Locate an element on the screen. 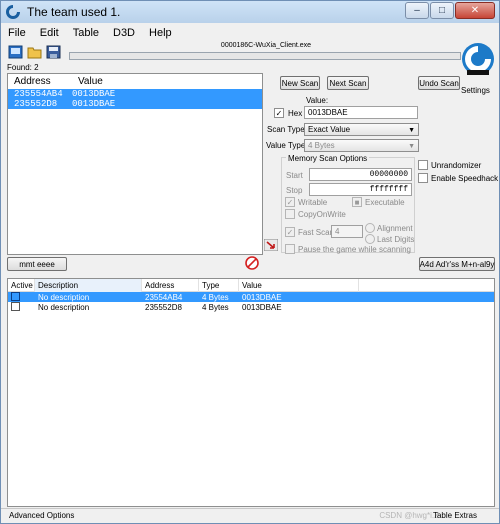 This screenshot has height=524, width=500. toolbar is located at coordinates (34, 51).